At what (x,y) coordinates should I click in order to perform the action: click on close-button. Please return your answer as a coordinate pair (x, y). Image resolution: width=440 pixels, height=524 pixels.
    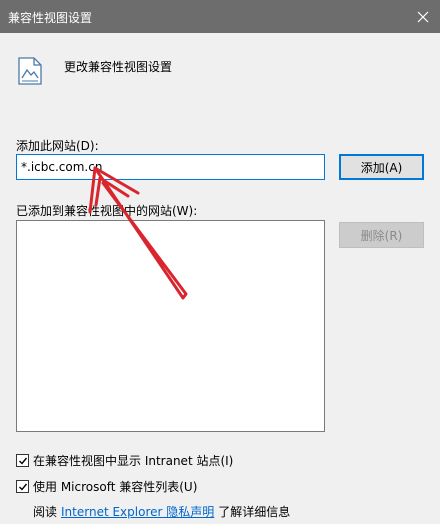
    Looking at the image, I should click on (423, 16).